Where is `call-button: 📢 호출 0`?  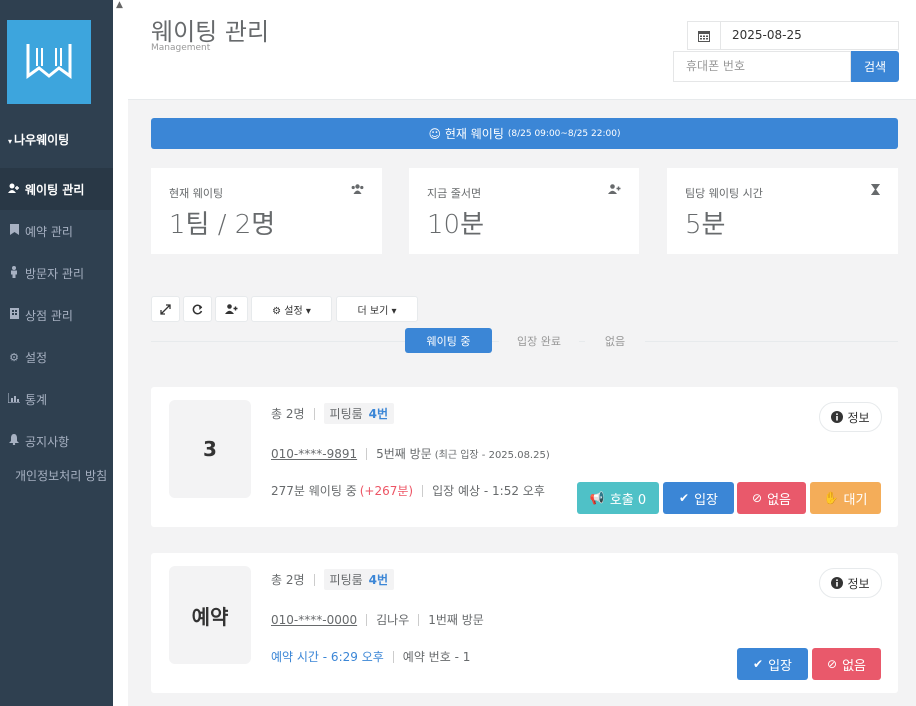 call-button: 📢 호출 0 is located at coordinates (618, 498).